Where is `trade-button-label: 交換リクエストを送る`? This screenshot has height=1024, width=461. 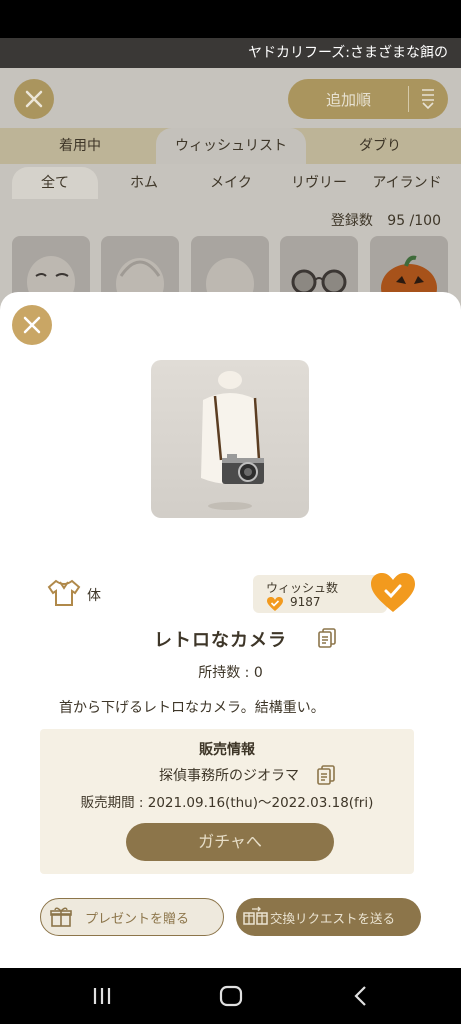
trade-button-label: 交換リクエストを送る is located at coordinates (333, 918).